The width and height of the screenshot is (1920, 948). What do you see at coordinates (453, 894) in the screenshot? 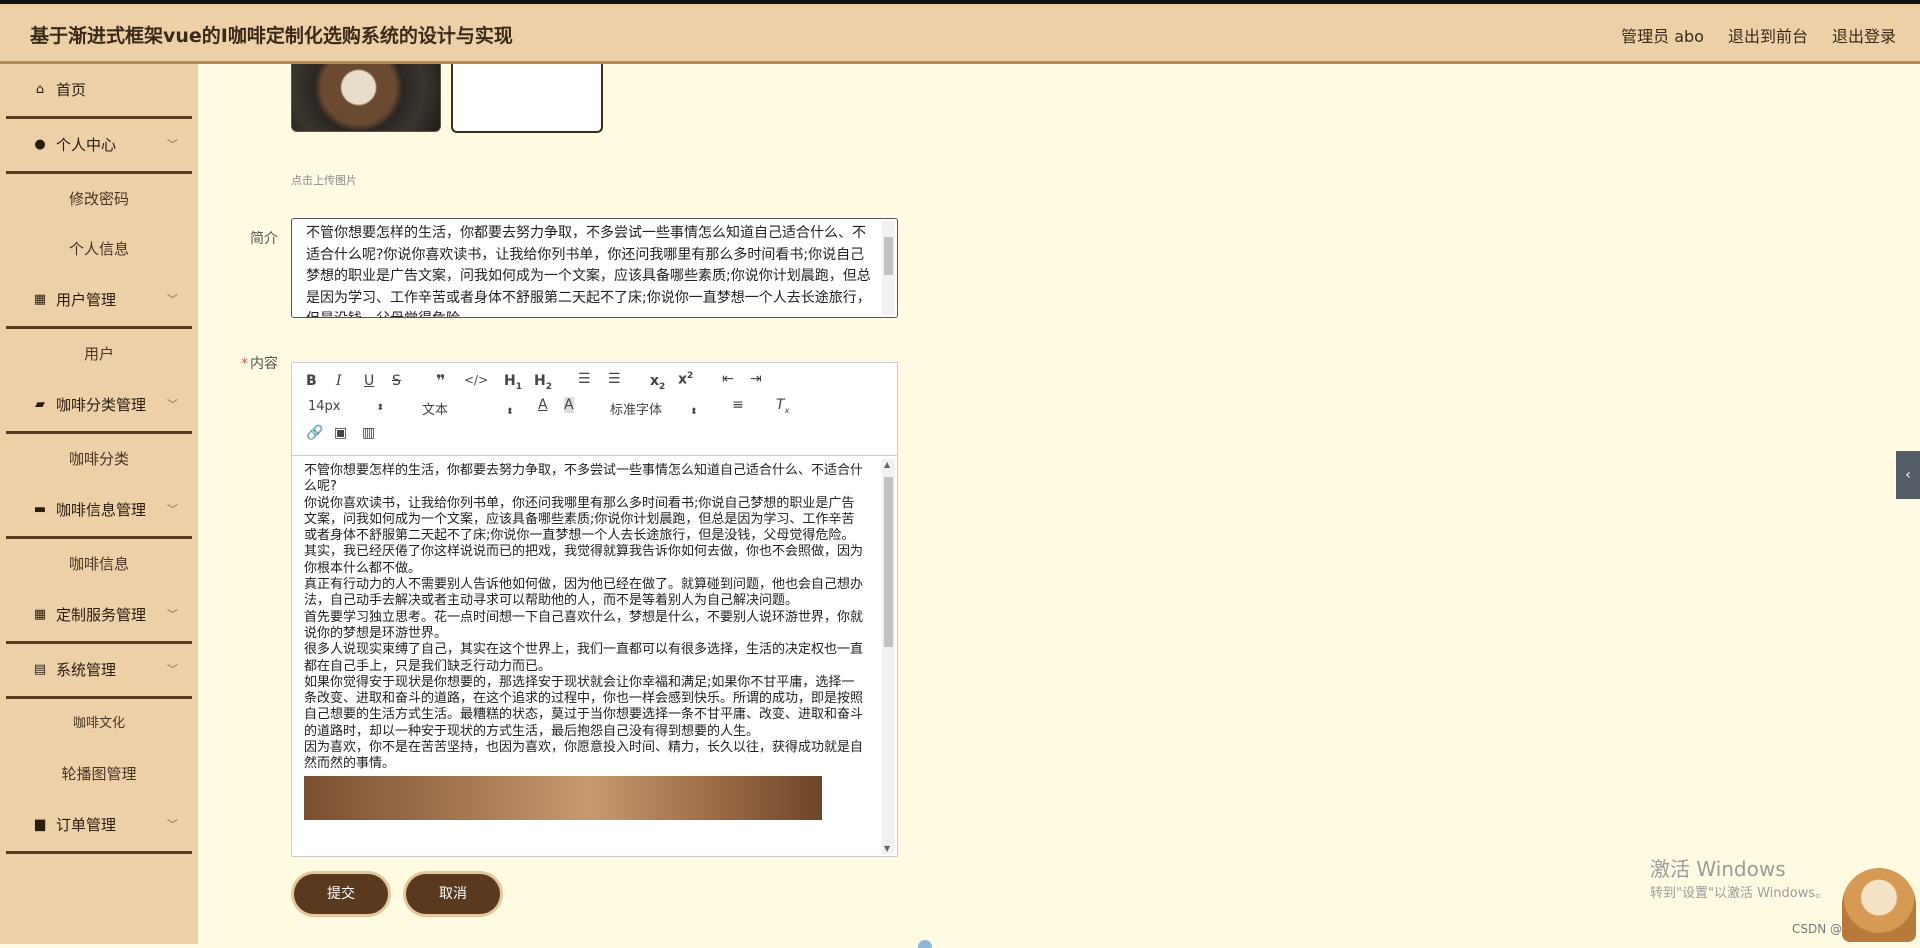
I see `cancel-button: 取消` at bounding box center [453, 894].